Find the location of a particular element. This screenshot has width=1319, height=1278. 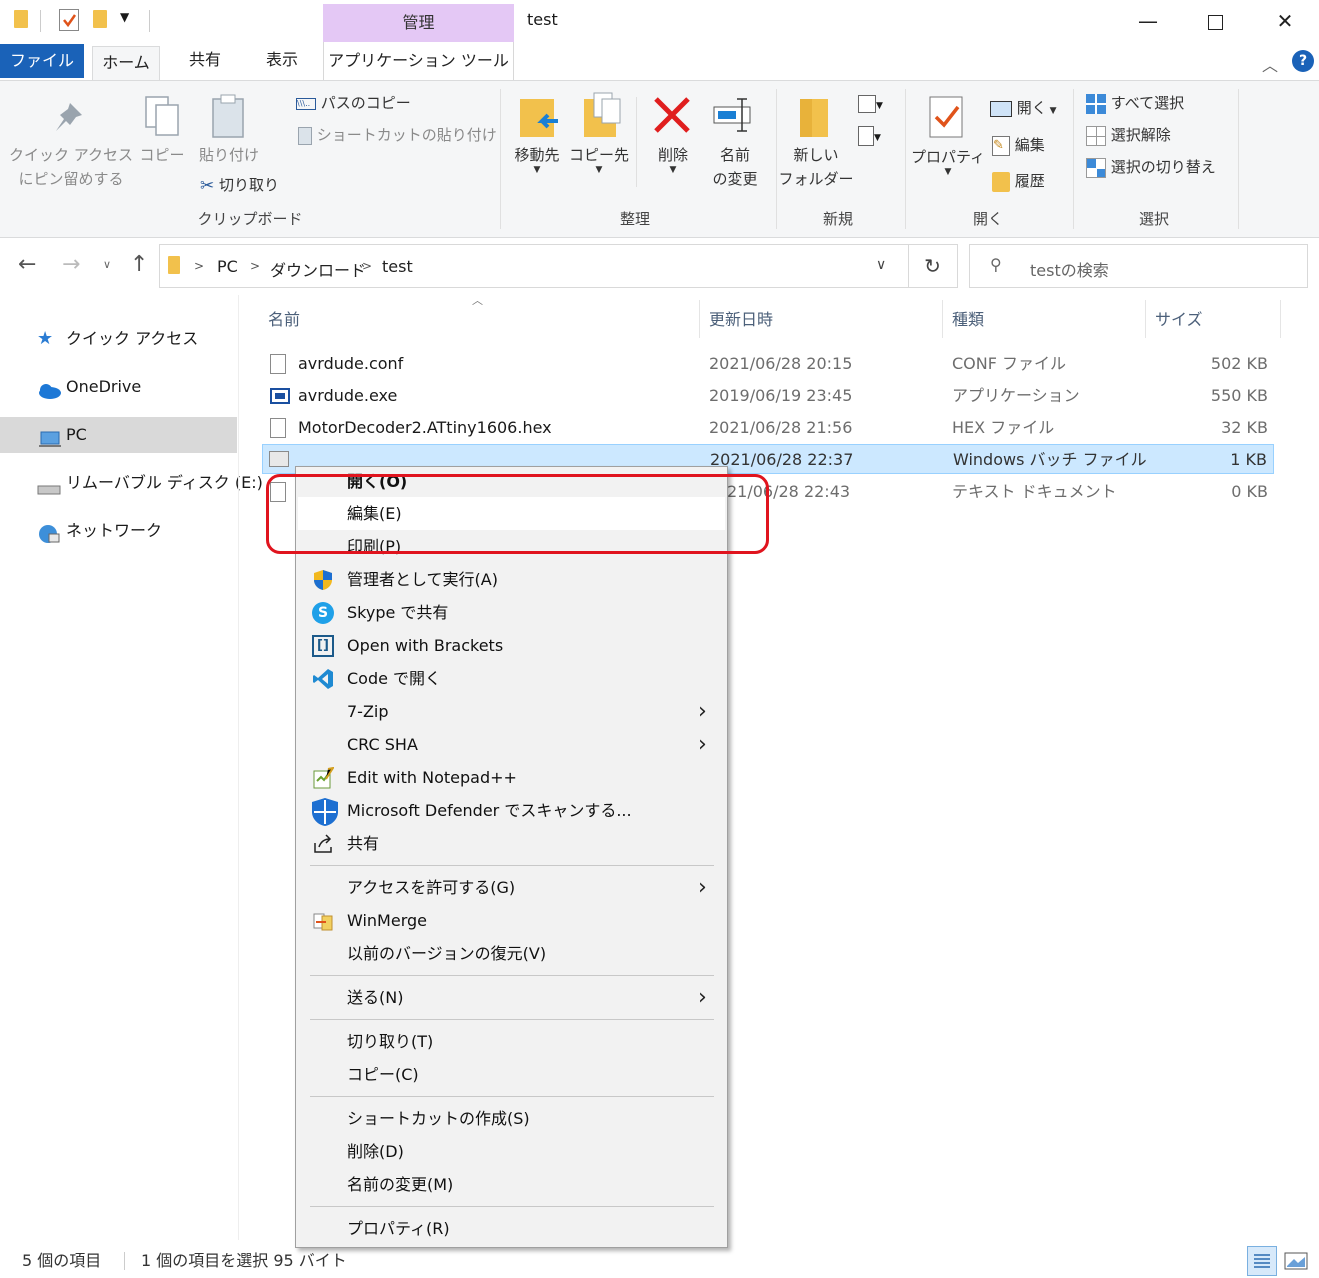

select-all-button: すべて選択 is located at coordinates (1135, 103).